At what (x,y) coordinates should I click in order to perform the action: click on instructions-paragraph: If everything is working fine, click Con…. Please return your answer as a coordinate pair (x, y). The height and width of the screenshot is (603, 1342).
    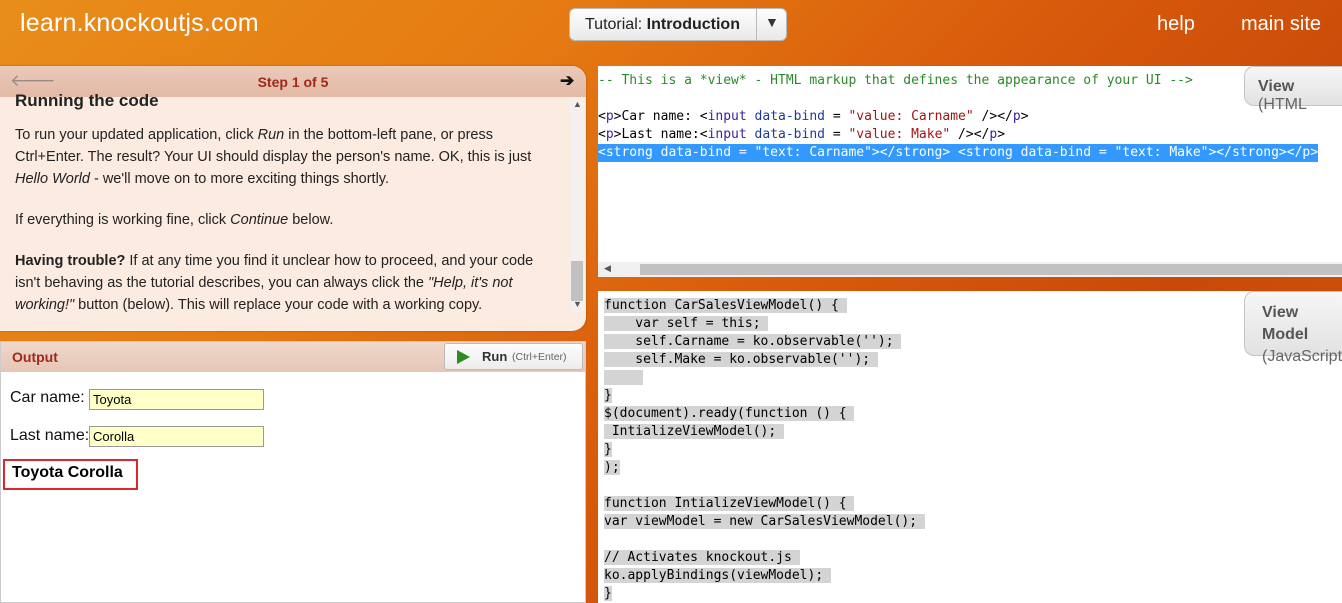
    Looking at the image, I should click on (174, 220).